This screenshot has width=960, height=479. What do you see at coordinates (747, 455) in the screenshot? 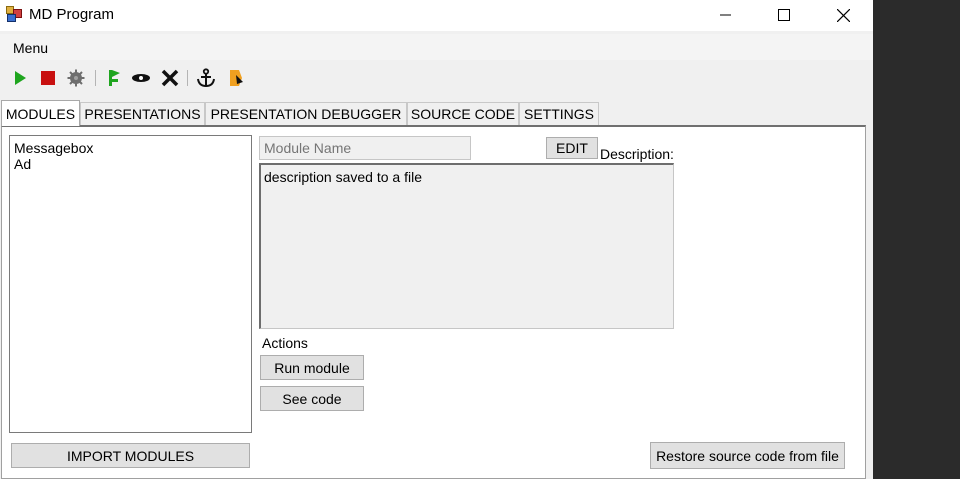
I see `restore-source-code-button: Restore source code from file` at bounding box center [747, 455].